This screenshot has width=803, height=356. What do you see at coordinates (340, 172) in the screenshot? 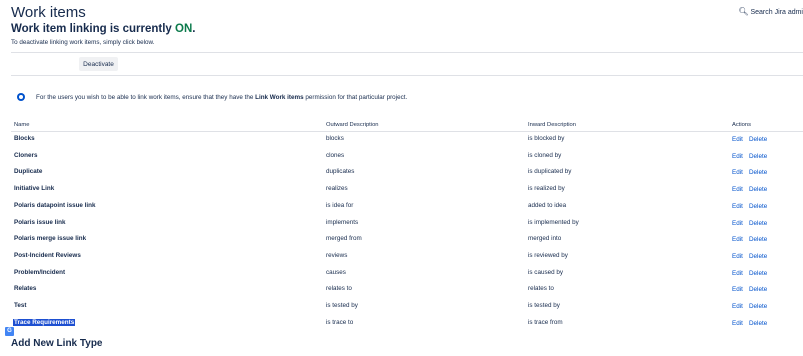
I see `outward-description: duplicates` at bounding box center [340, 172].